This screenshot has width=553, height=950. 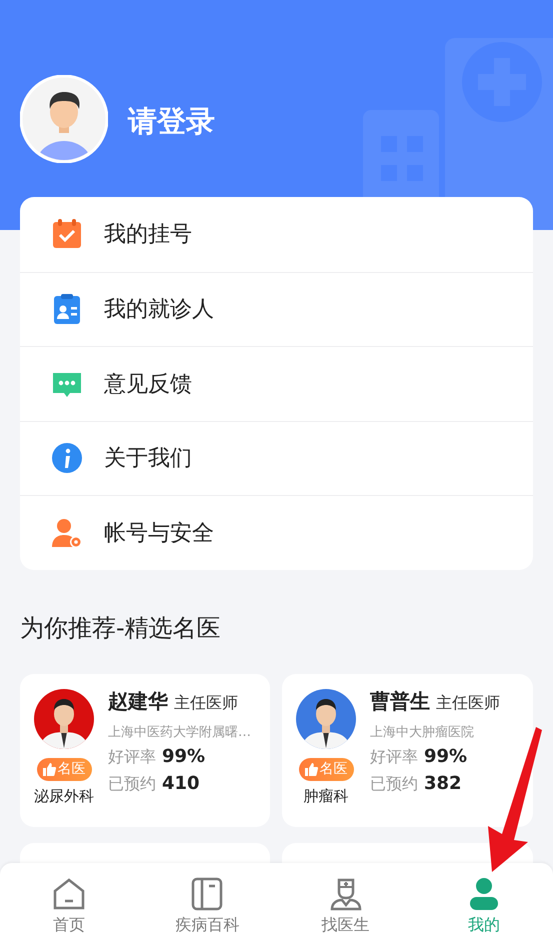 I want to click on stat-value: 410, so click(x=181, y=783).